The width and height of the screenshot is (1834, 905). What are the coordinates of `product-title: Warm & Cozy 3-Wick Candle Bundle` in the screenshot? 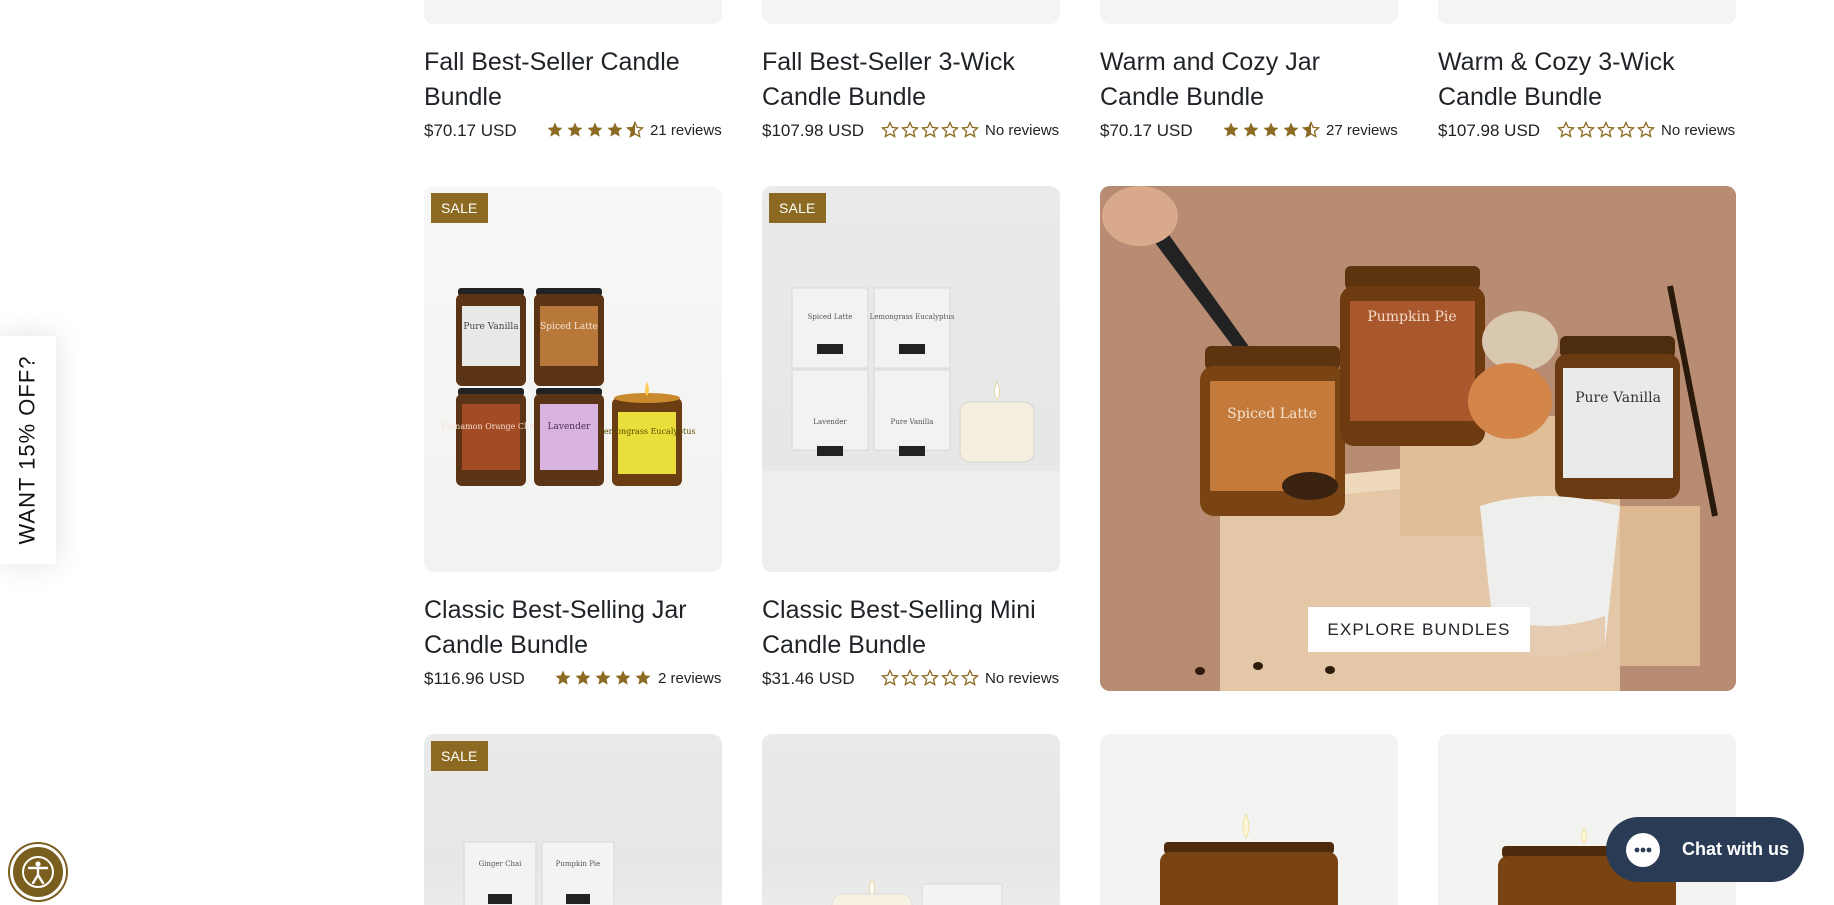 It's located at (1556, 80).